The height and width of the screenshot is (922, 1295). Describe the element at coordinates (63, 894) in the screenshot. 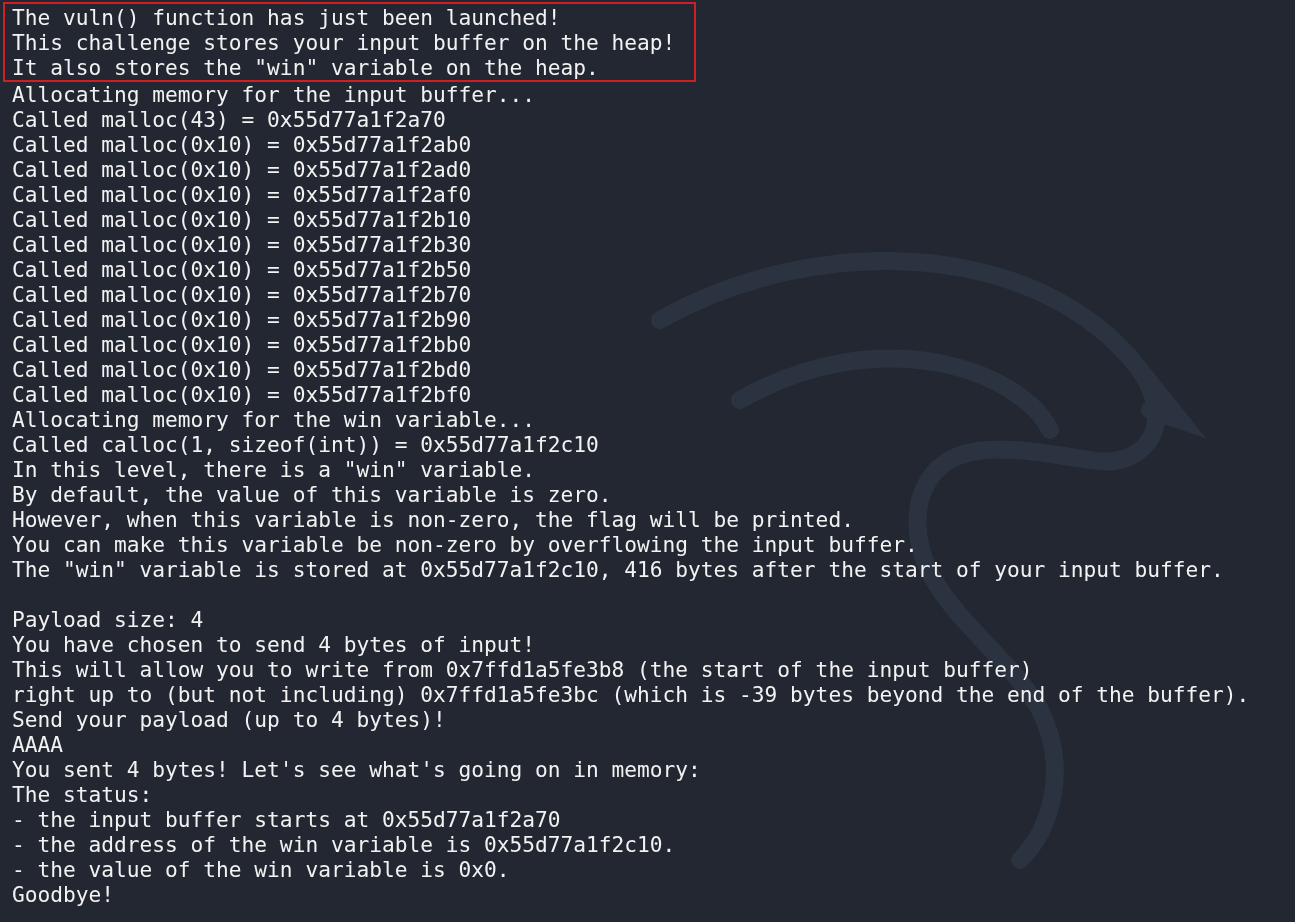

I see `output-line: Goodbye!` at that location.